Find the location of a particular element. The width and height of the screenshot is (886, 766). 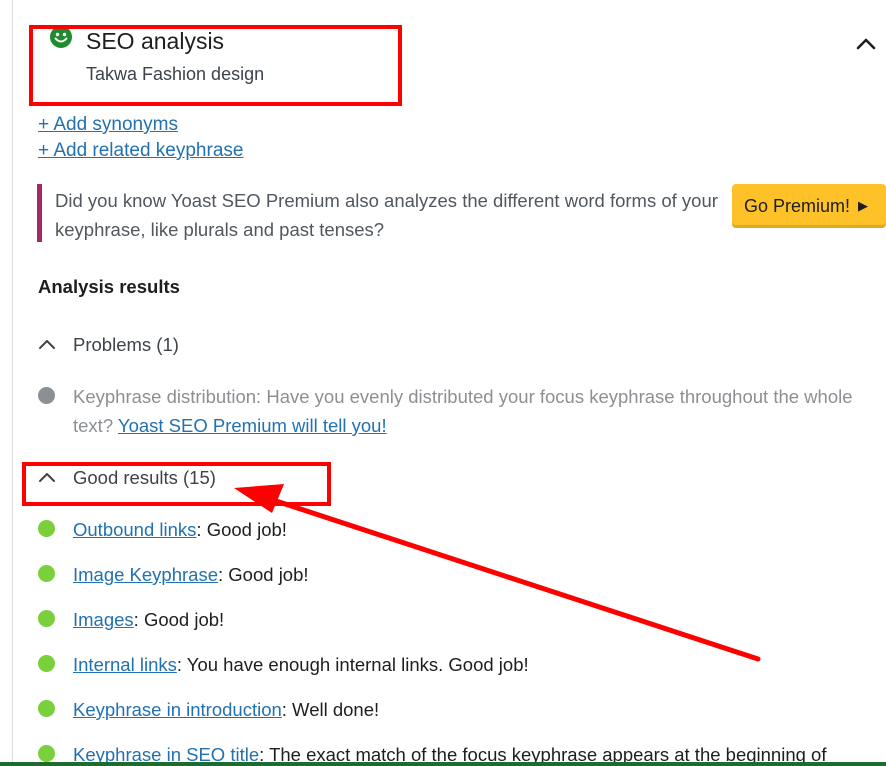

result-item-good: Outbound links: Good job! is located at coordinates (448, 530).